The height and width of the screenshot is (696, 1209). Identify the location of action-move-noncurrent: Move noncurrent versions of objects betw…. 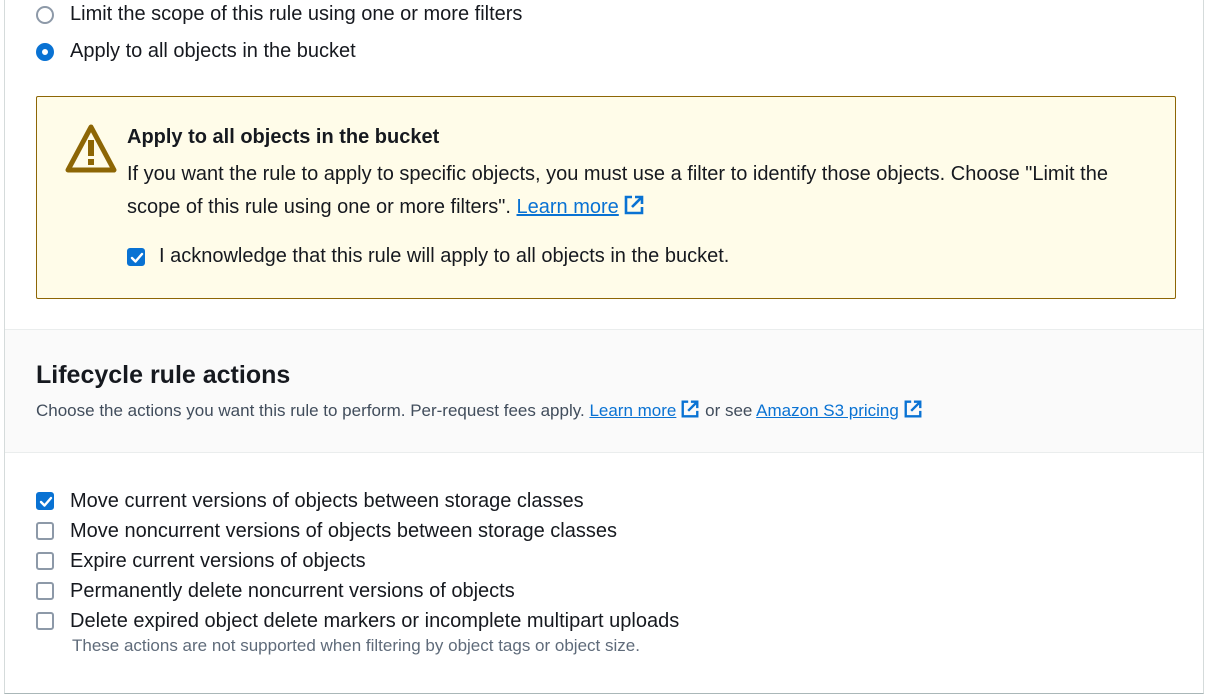
(357, 531).